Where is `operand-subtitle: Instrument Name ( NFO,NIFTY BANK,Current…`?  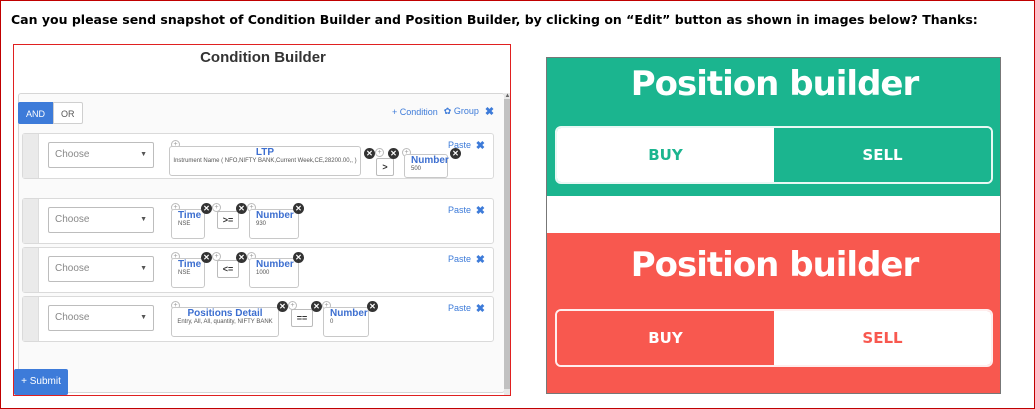
operand-subtitle: Instrument Name ( NFO,NIFTY BANK,Current… is located at coordinates (265, 161).